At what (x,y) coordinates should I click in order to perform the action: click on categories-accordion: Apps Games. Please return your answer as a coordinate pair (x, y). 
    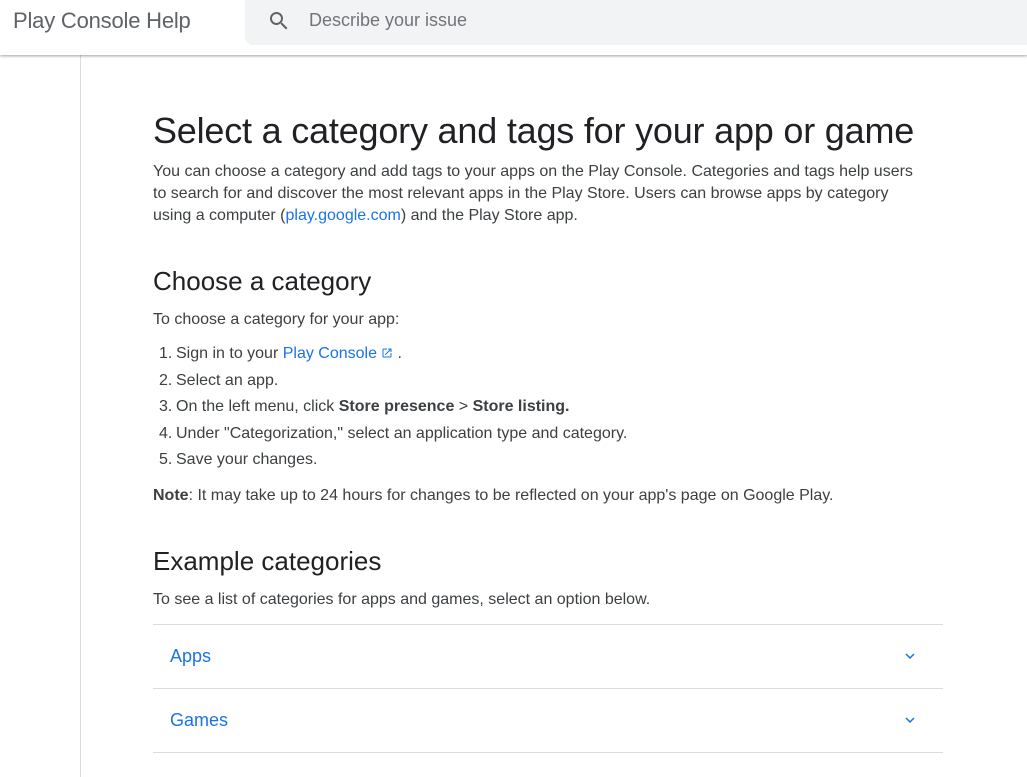
    Looking at the image, I should click on (548, 688).